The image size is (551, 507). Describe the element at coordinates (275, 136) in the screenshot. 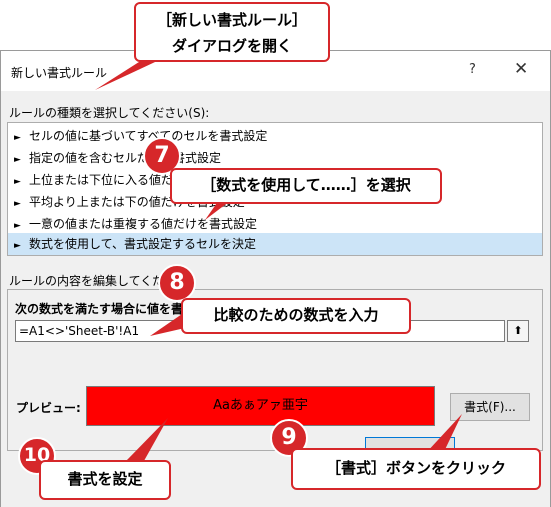

I see `rule-type-item: ► セルの値に基づいてすべてのセルを書式設定` at that location.